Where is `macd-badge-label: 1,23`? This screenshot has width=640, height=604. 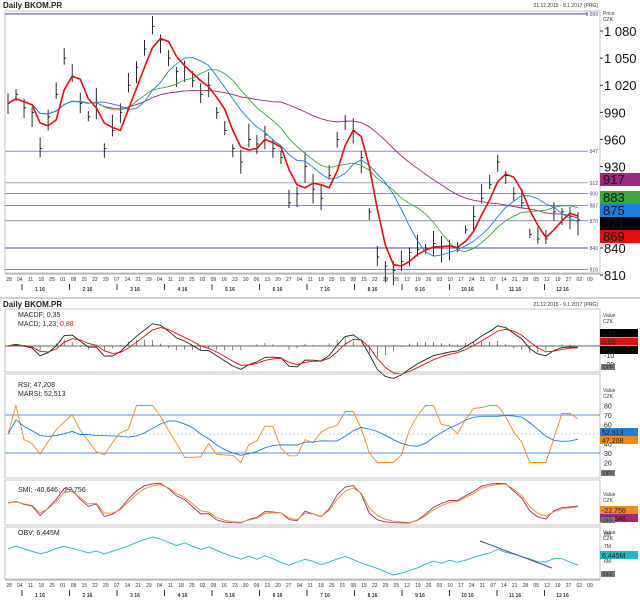
macd-badge-label: 1,23 is located at coordinates (609, 334).